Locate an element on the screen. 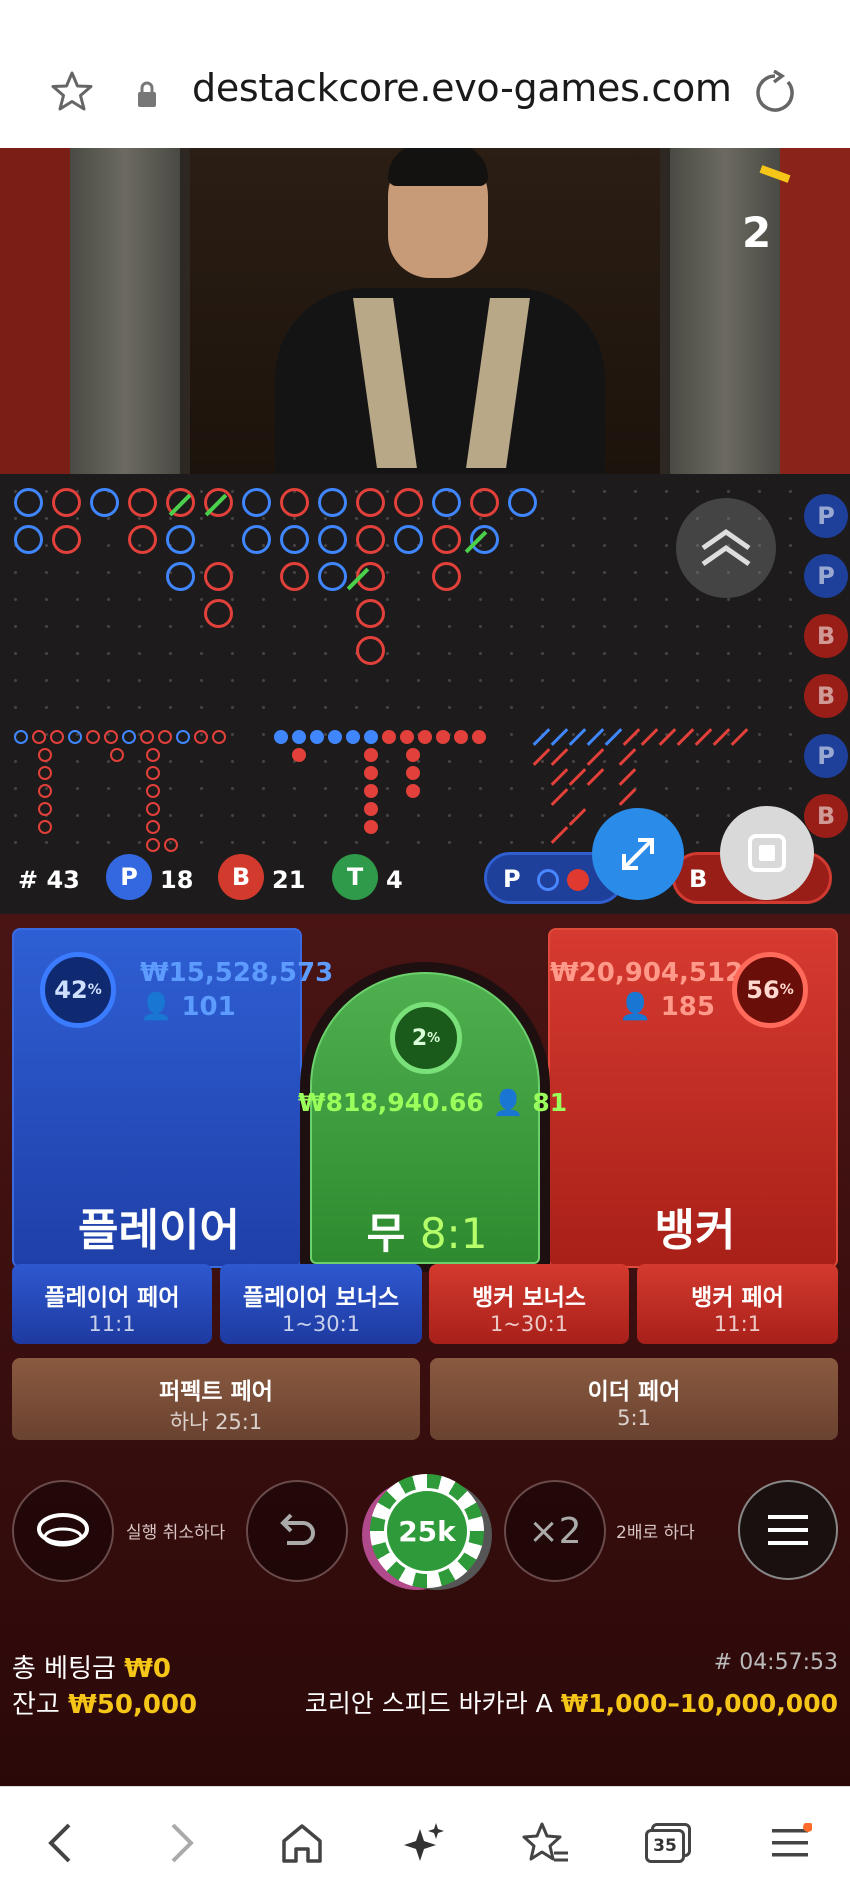 The height and width of the screenshot is (1898, 850). banker-bet-spot: ₩20,904,512 👤 185 56% 뱅커 is located at coordinates (693, 1098).